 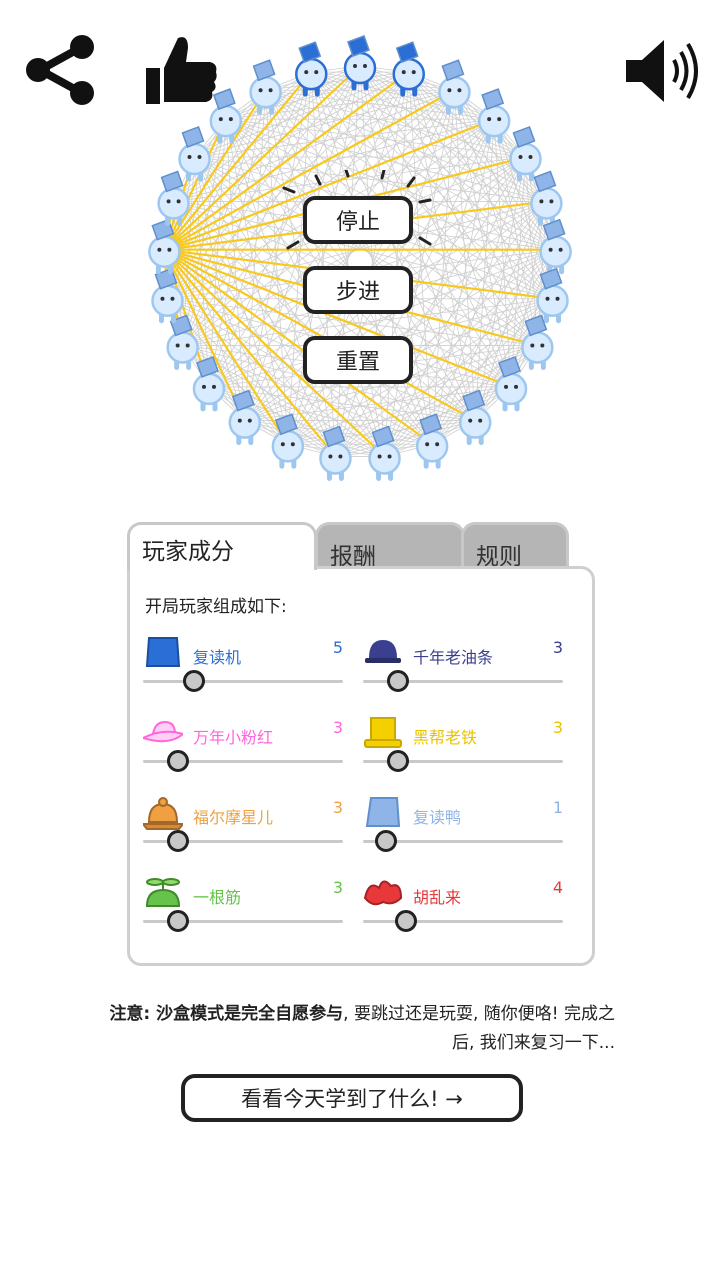 What do you see at coordinates (358, 360) in the screenshot?
I see `reset-button: 重置` at bounding box center [358, 360].